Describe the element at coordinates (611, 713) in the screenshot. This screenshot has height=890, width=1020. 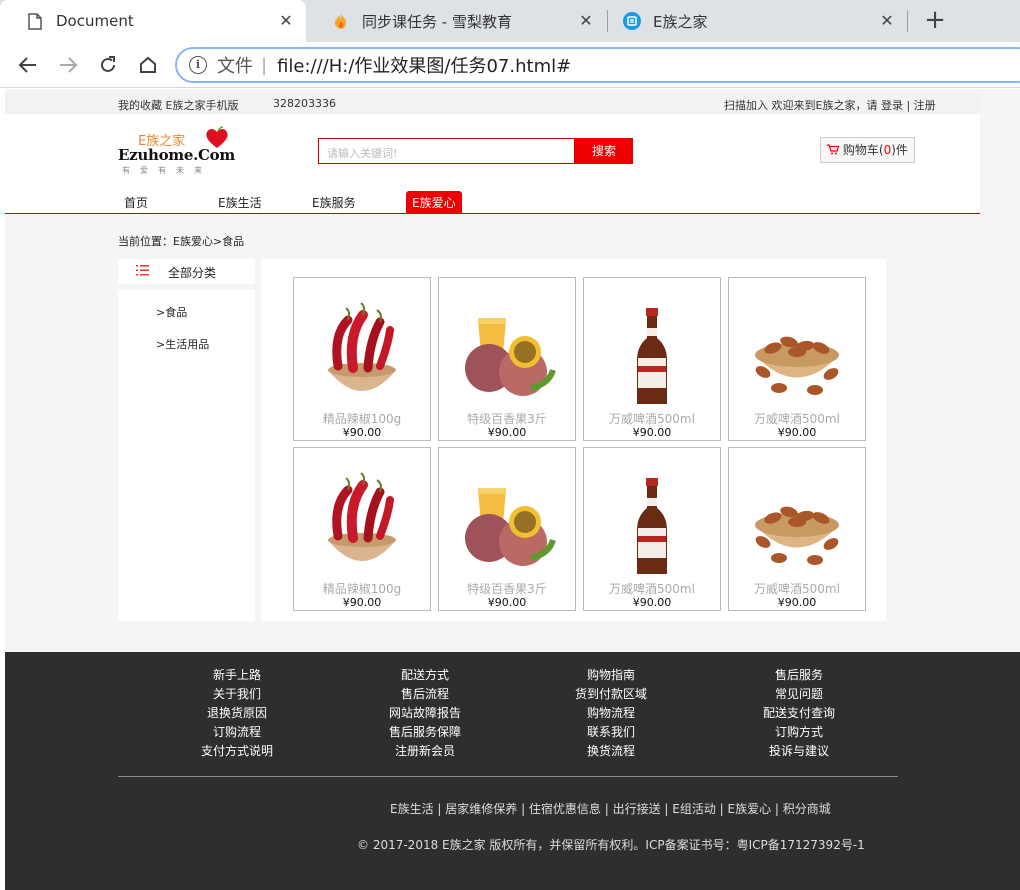
I see `footer-link: 购物流程` at that location.